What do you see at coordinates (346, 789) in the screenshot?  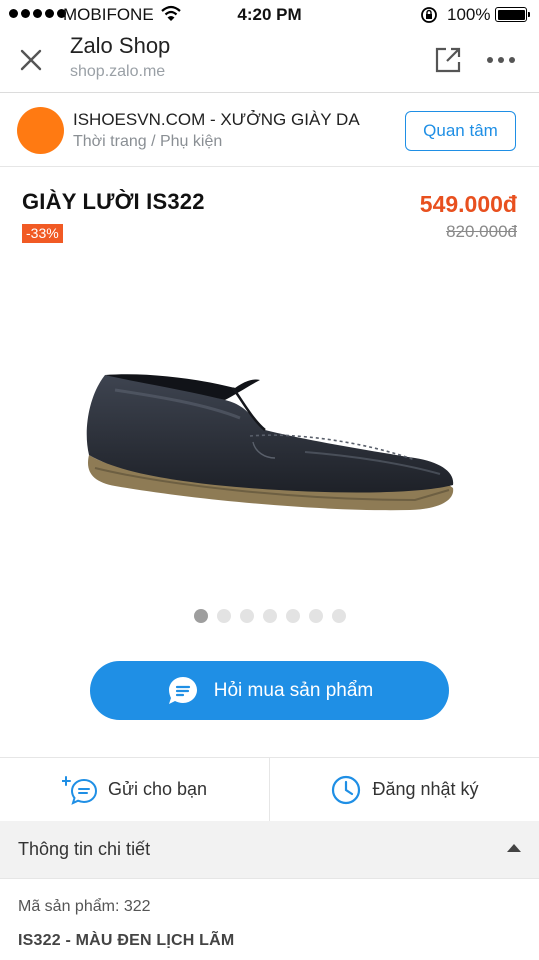 I see `clock-icon` at bounding box center [346, 789].